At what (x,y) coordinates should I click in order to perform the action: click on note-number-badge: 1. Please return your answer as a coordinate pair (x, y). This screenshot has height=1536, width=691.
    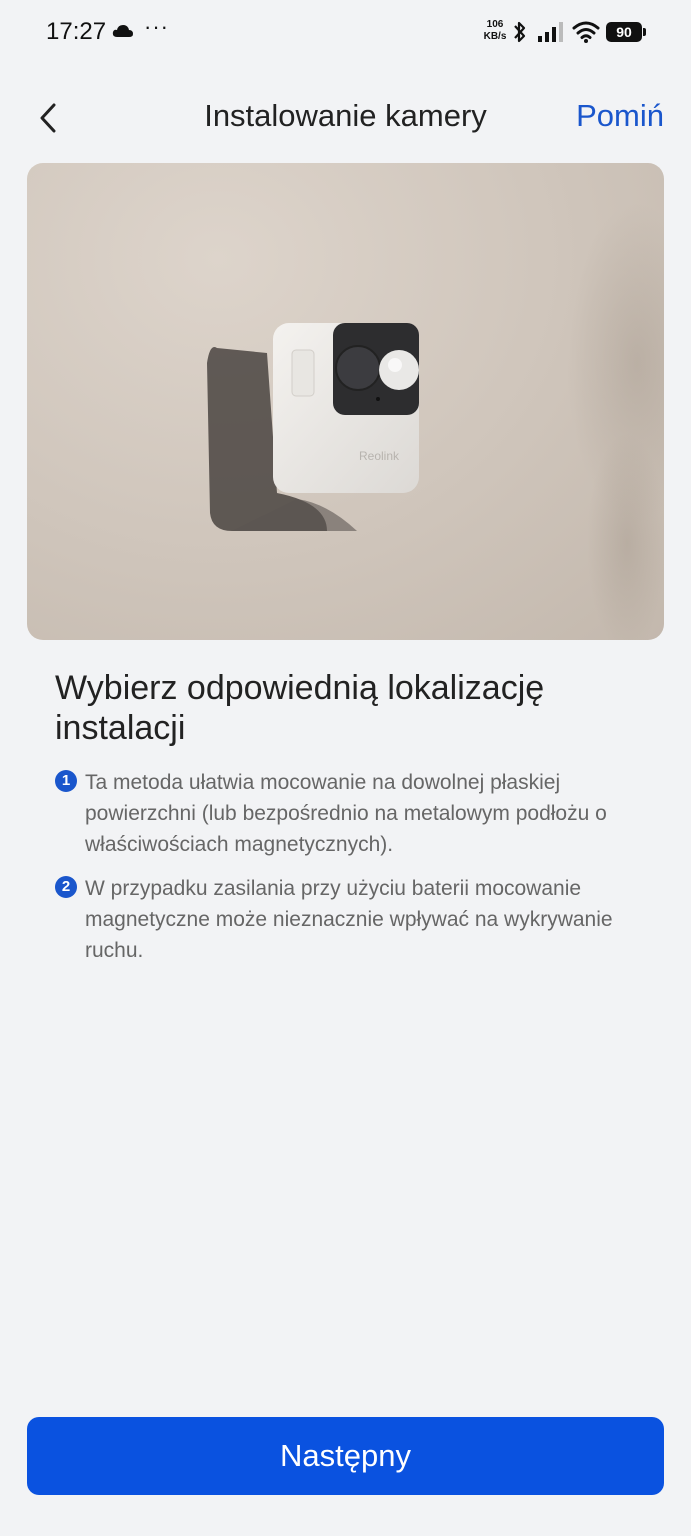
    Looking at the image, I should click on (66, 781).